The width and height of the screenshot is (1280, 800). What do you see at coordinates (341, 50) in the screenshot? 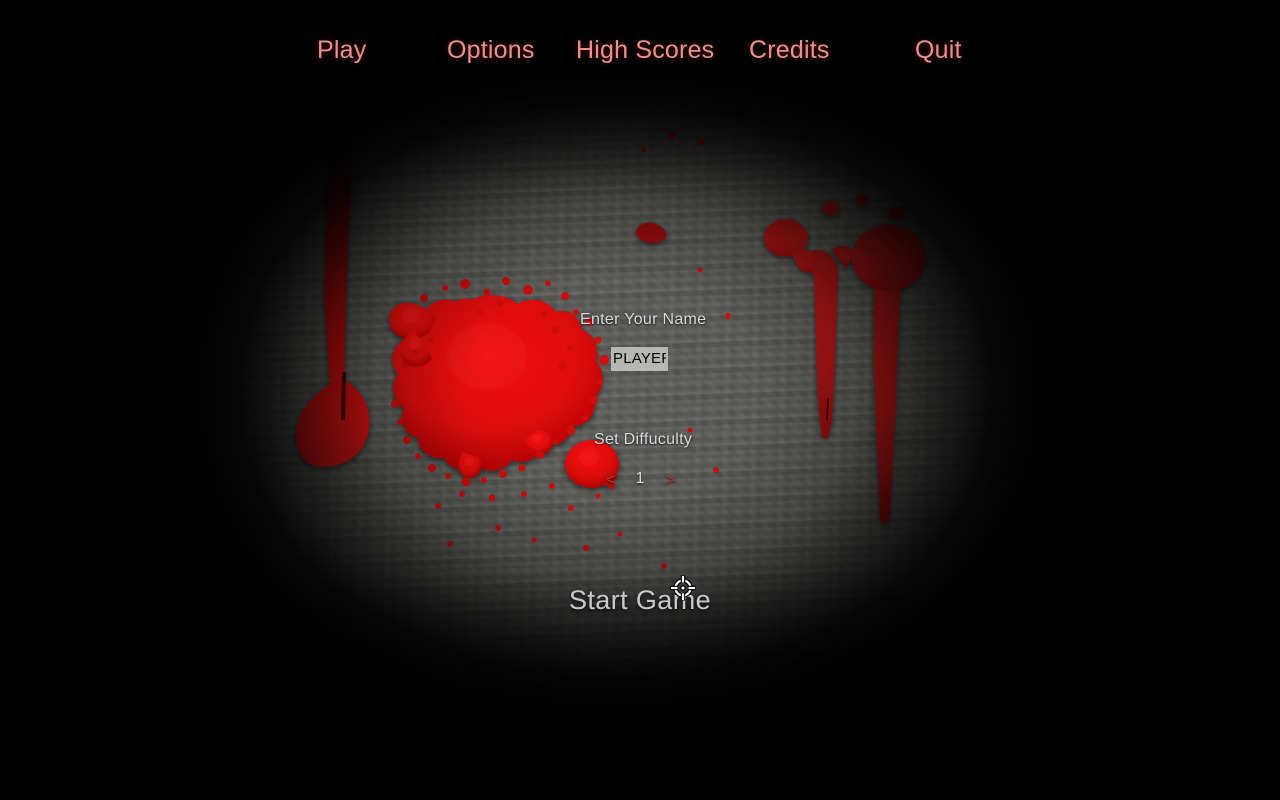
I see `menu-item-play: Play` at bounding box center [341, 50].